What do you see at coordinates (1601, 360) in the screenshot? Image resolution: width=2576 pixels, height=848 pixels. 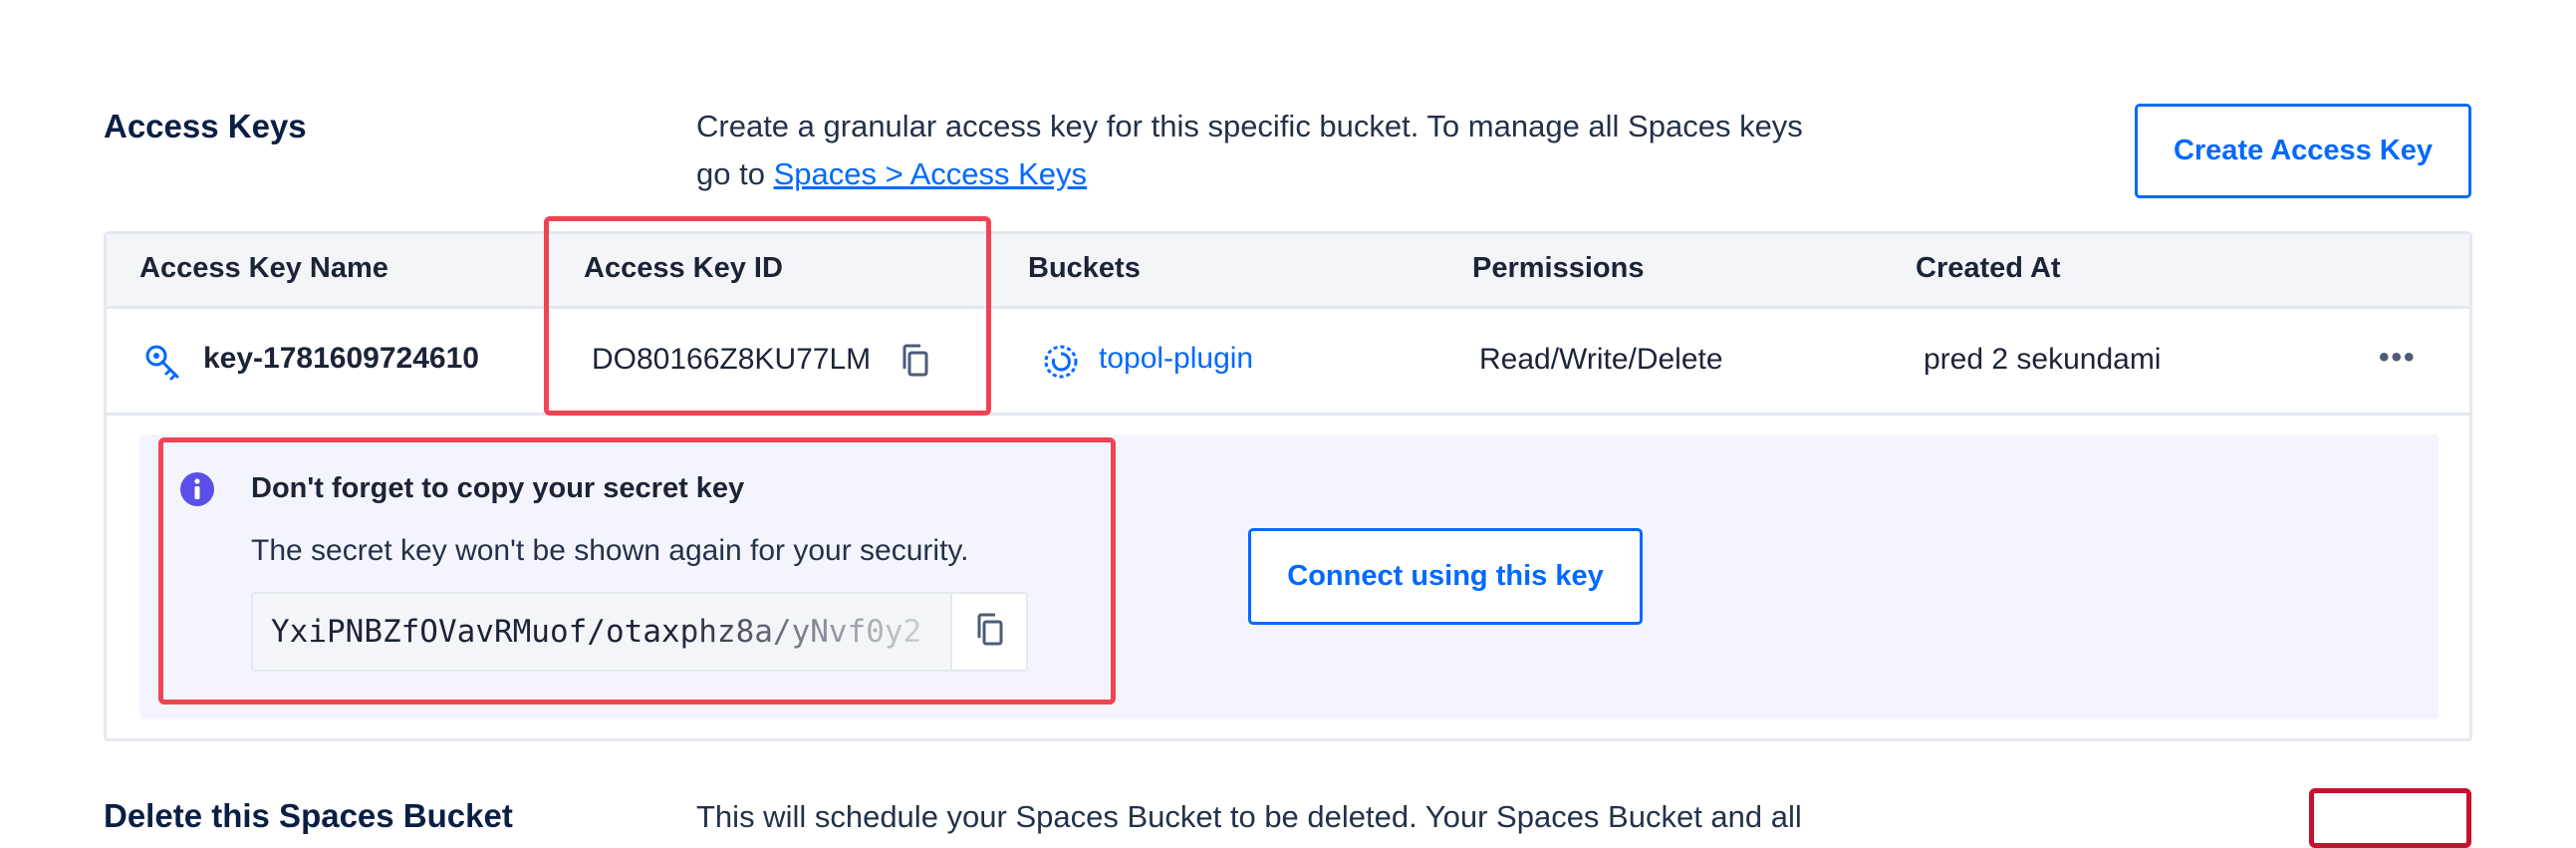 I see `permissions-value: Read/Write/Delete` at bounding box center [1601, 360].